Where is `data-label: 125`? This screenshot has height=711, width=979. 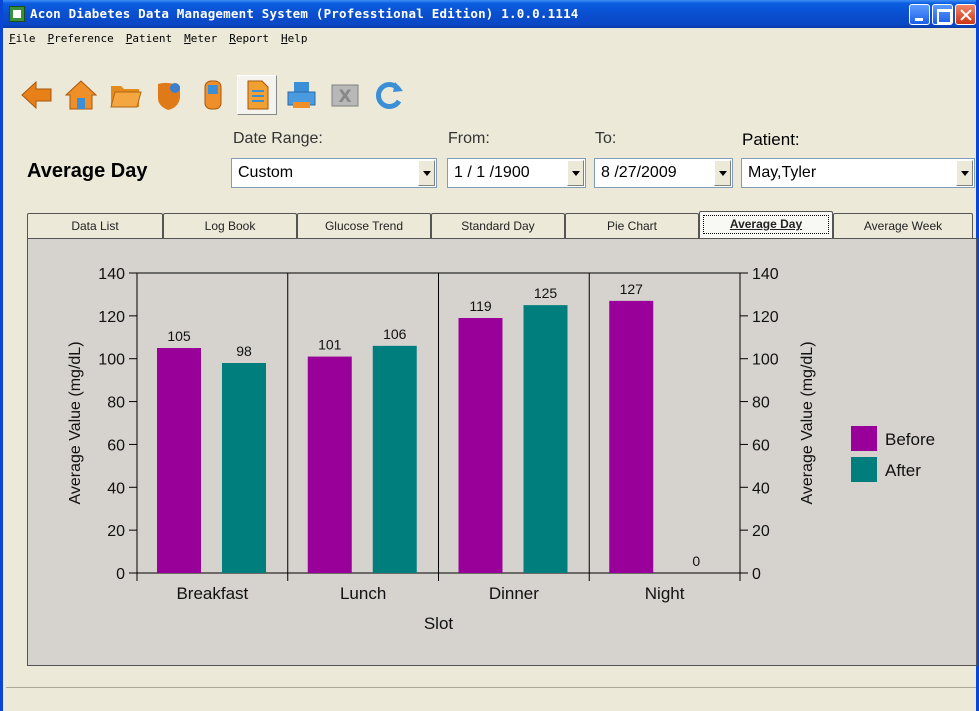
data-label: 125 is located at coordinates (546, 293).